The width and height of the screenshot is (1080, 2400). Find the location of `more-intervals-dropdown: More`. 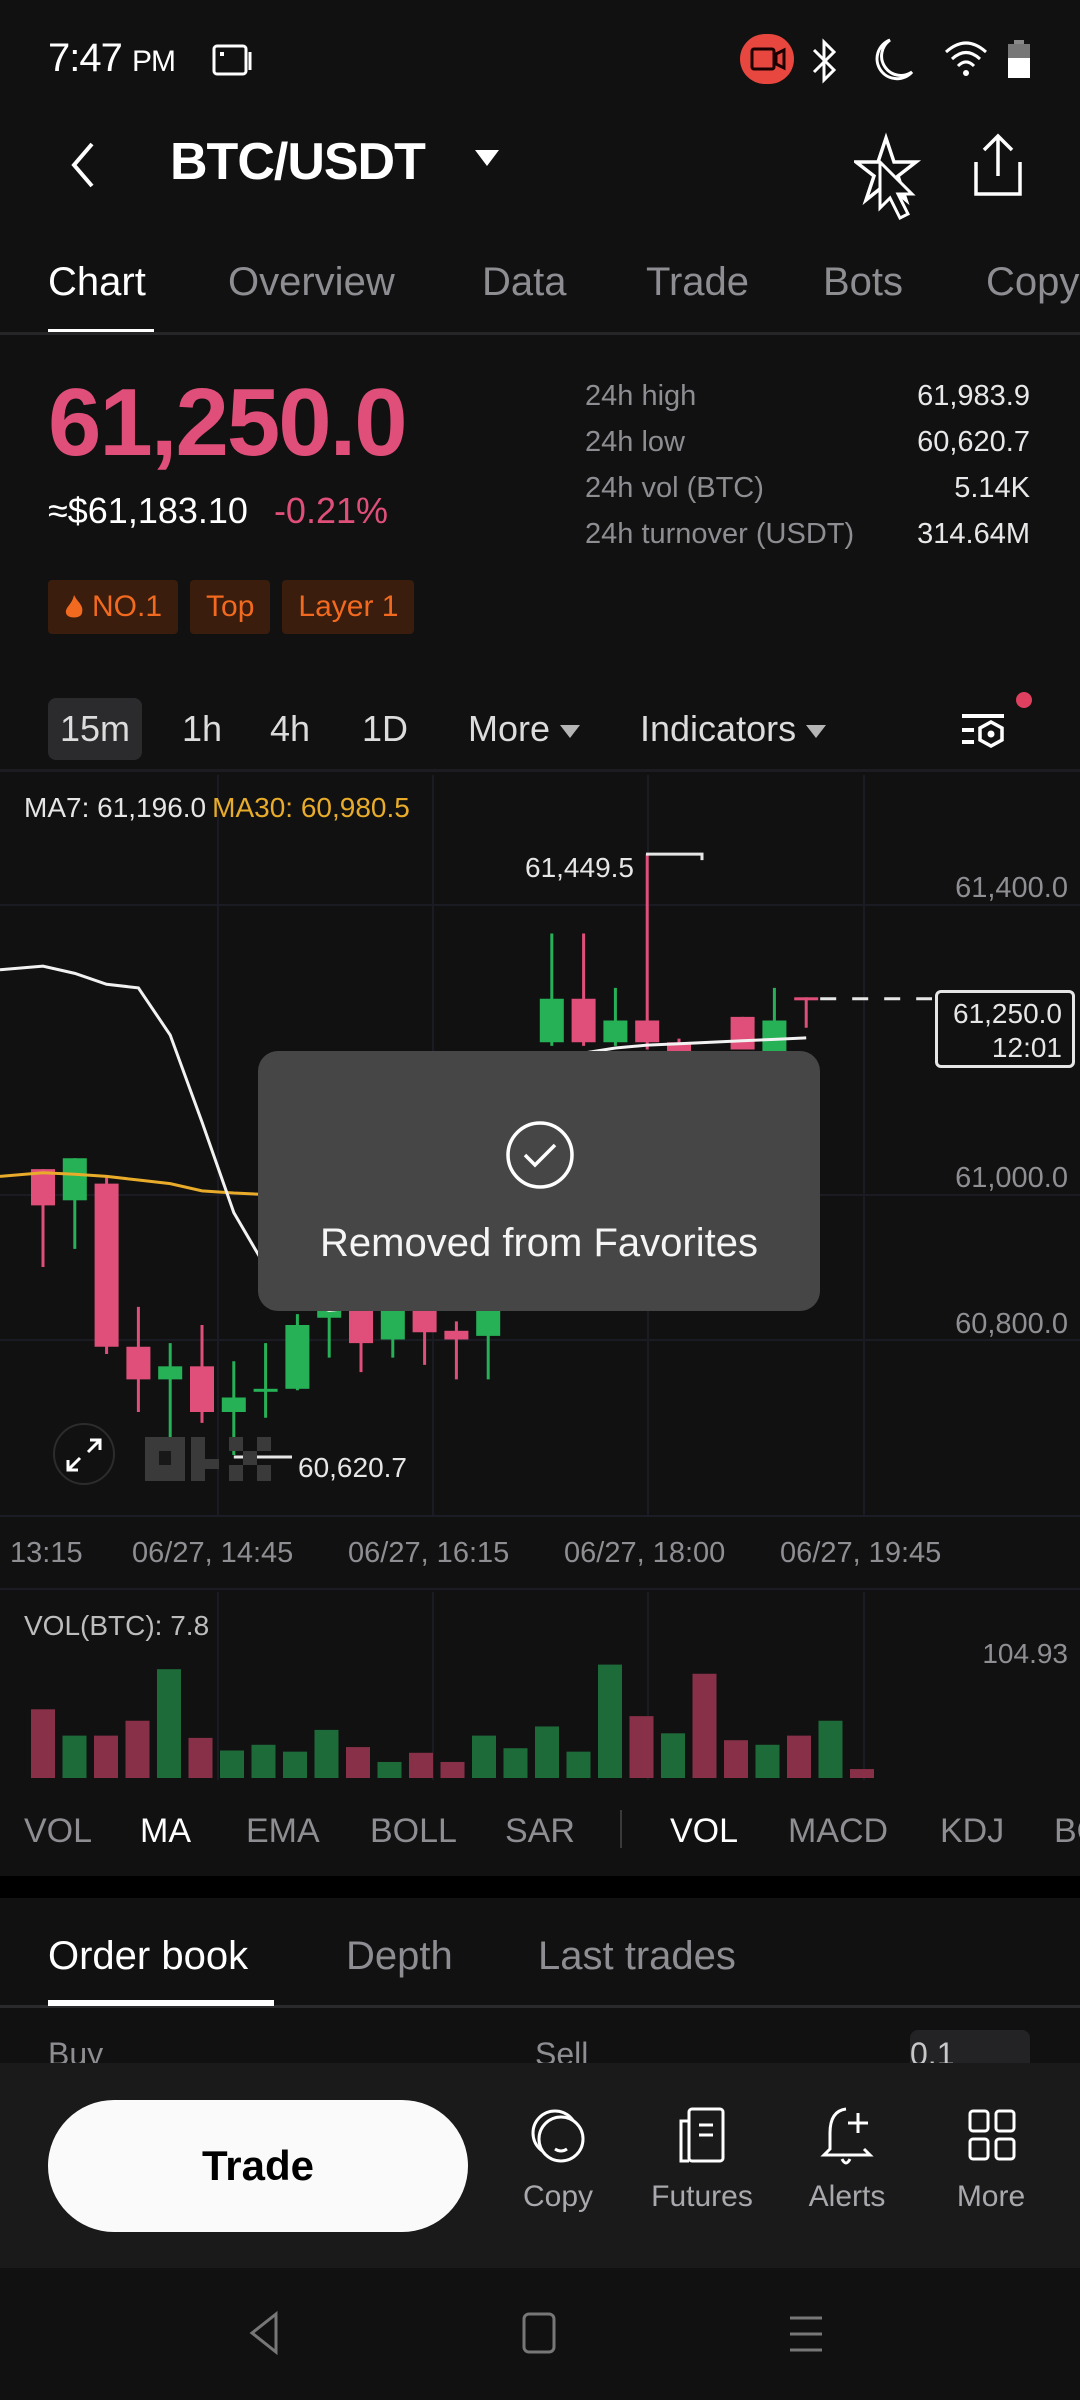

more-intervals-dropdown: More is located at coordinates (524, 729).